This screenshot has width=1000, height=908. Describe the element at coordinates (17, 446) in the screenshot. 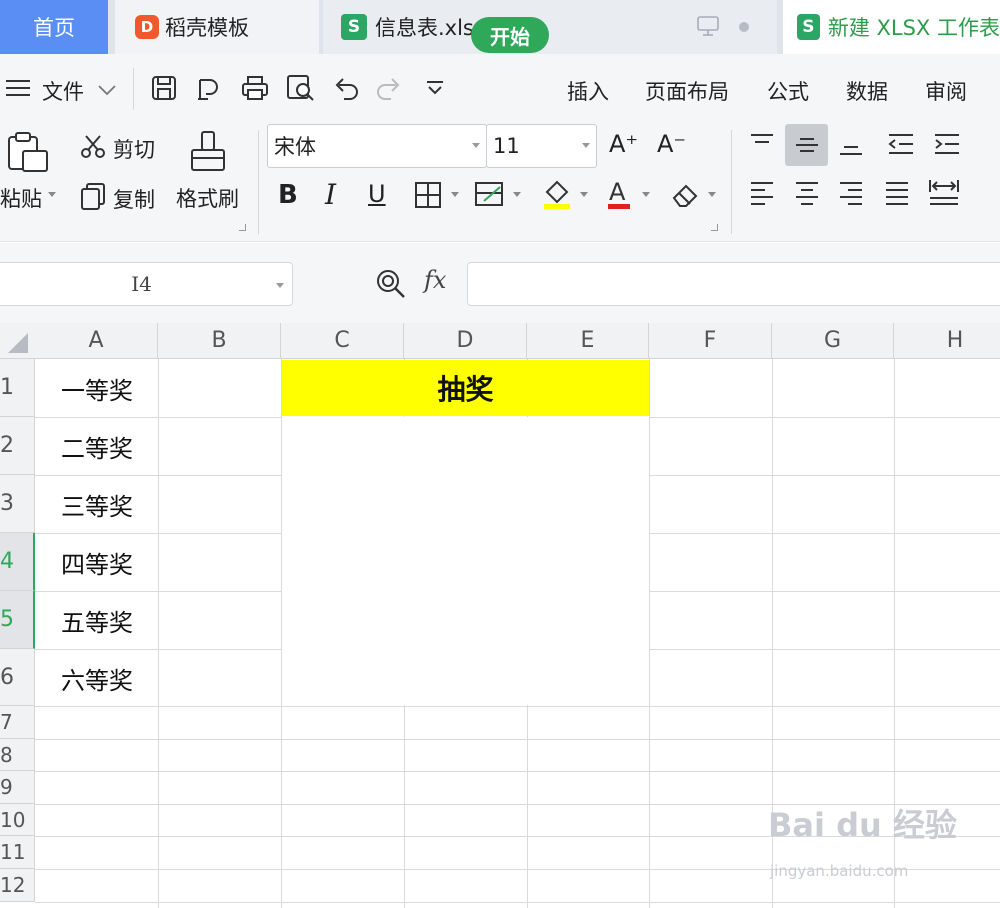

I see `row-header-2: 2` at that location.